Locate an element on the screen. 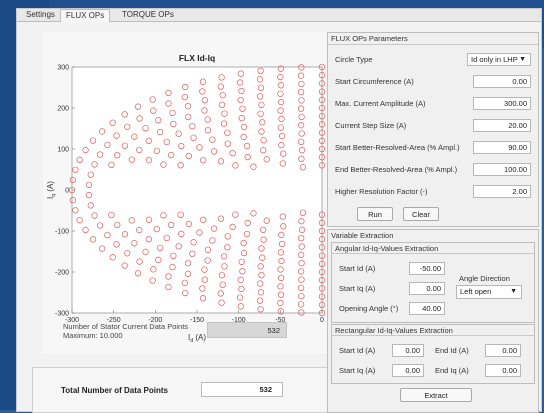  angular-extraction-title: Angular Id-Iq-Values Extraction is located at coordinates (387, 248).